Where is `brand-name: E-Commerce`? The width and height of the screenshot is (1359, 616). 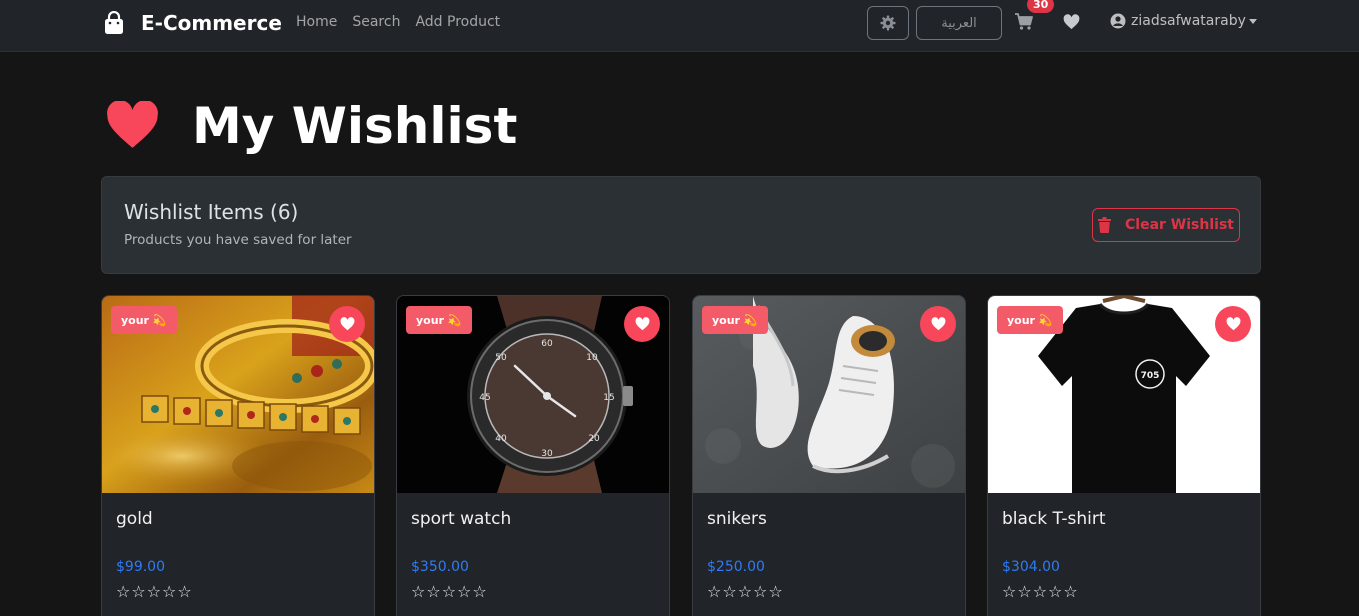
brand-name: E-Commerce is located at coordinates (211, 23).